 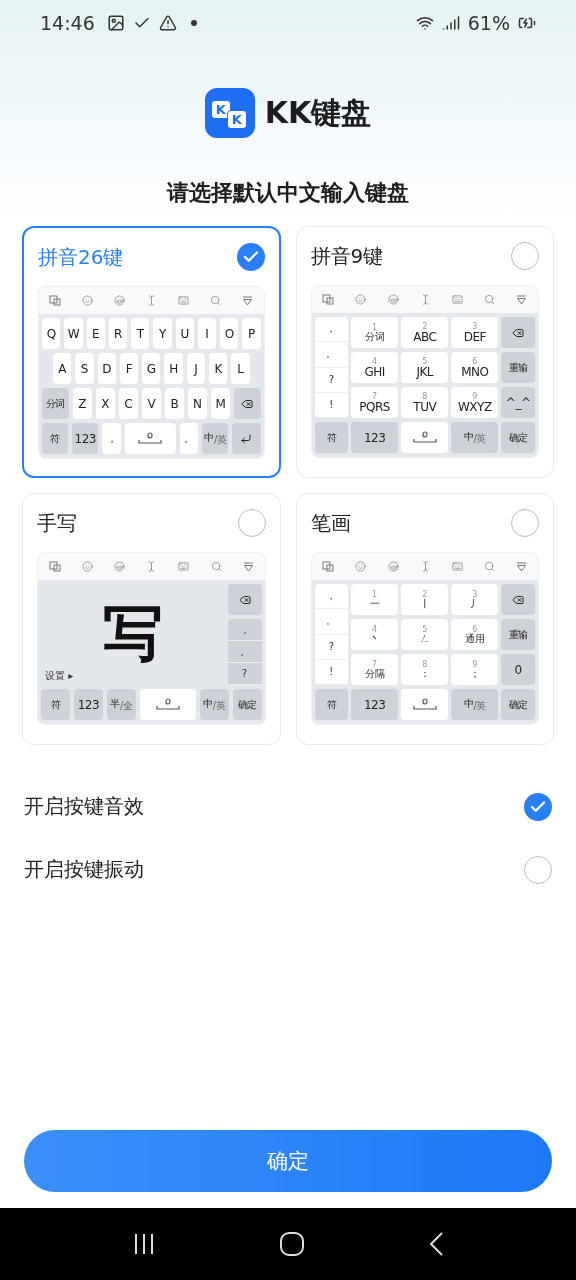 I want to click on home-icon, so click(x=292, y=1244).